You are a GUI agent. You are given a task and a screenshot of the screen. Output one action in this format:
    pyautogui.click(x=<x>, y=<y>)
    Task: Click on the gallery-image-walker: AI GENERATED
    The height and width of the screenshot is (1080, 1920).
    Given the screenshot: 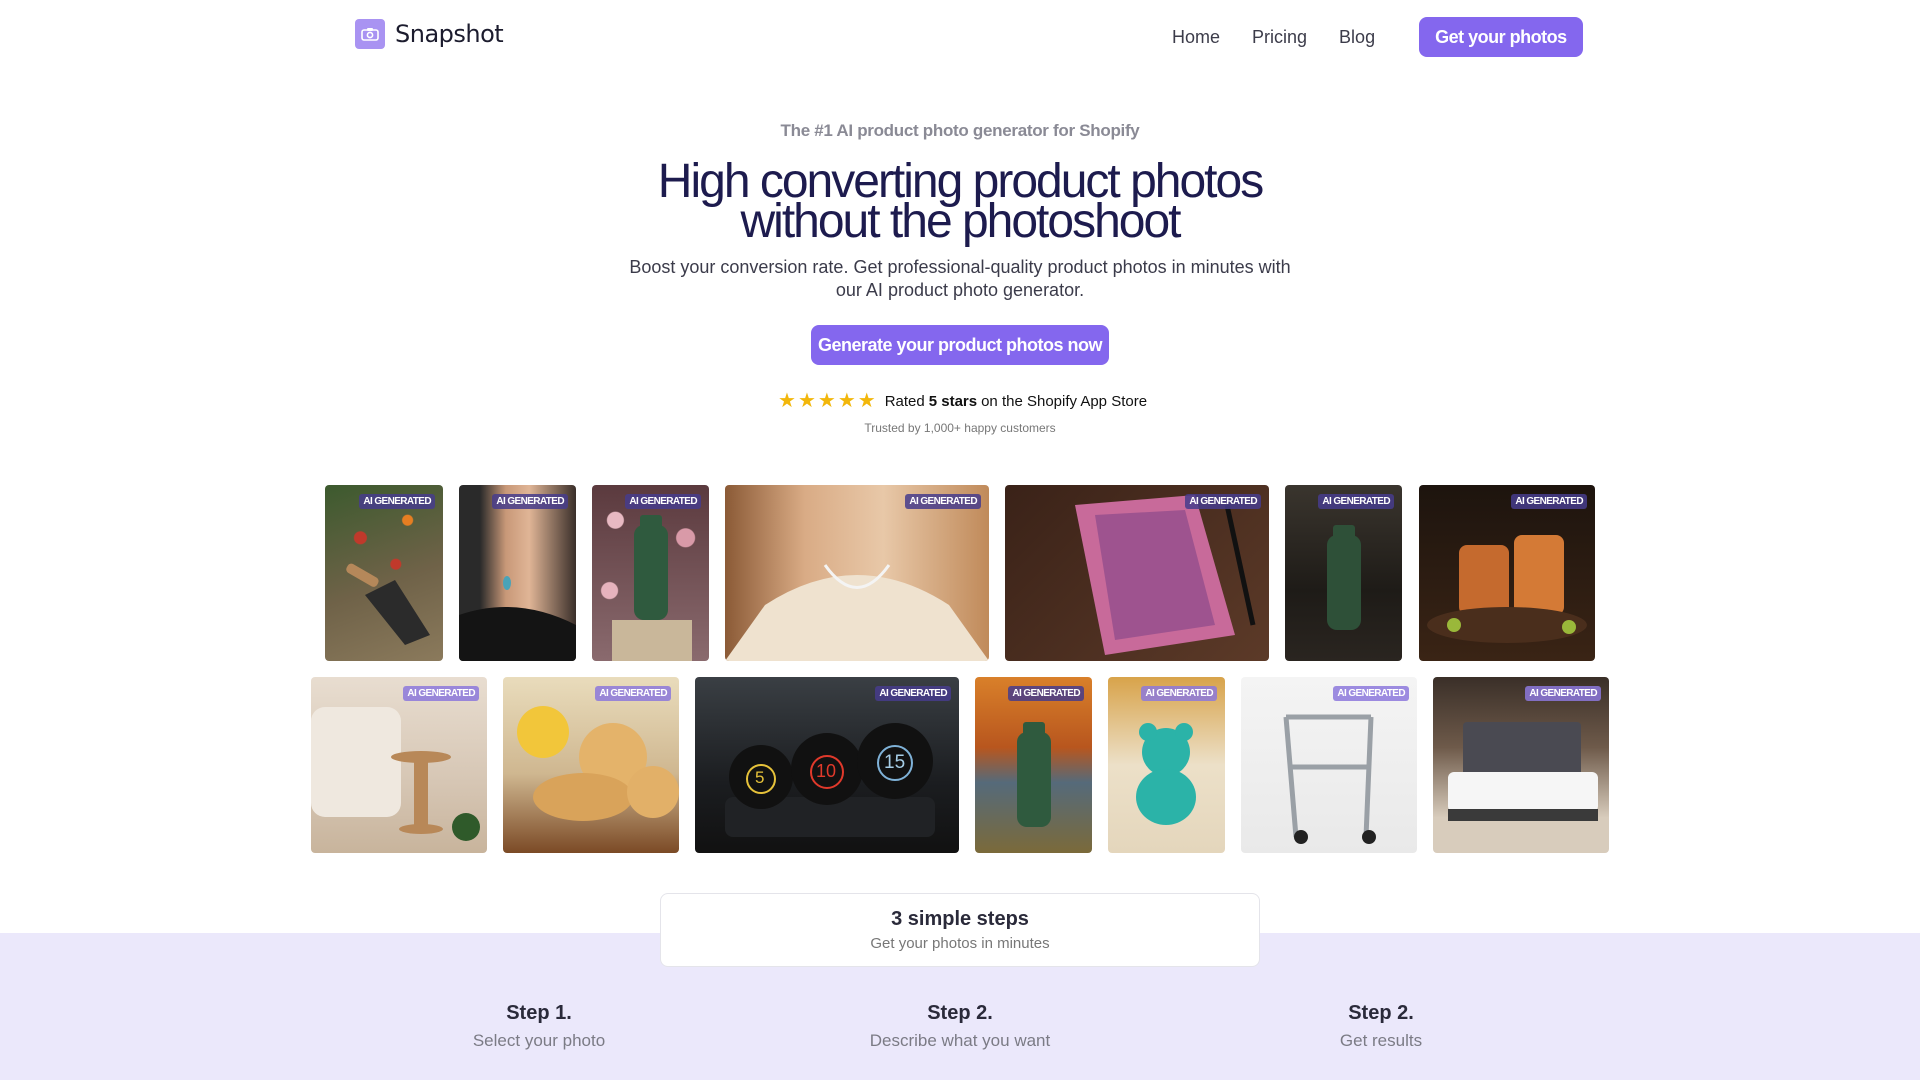 What is the action you would take?
    pyautogui.click(x=1329, y=765)
    